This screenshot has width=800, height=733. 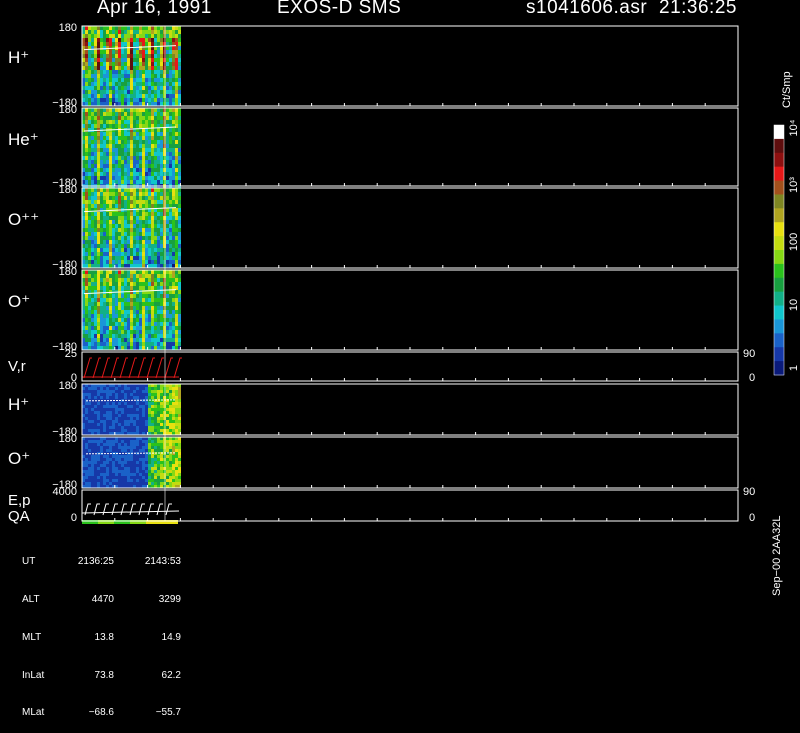 What do you see at coordinates (31, 599) in the screenshot?
I see `info-label-alt: ALT` at bounding box center [31, 599].